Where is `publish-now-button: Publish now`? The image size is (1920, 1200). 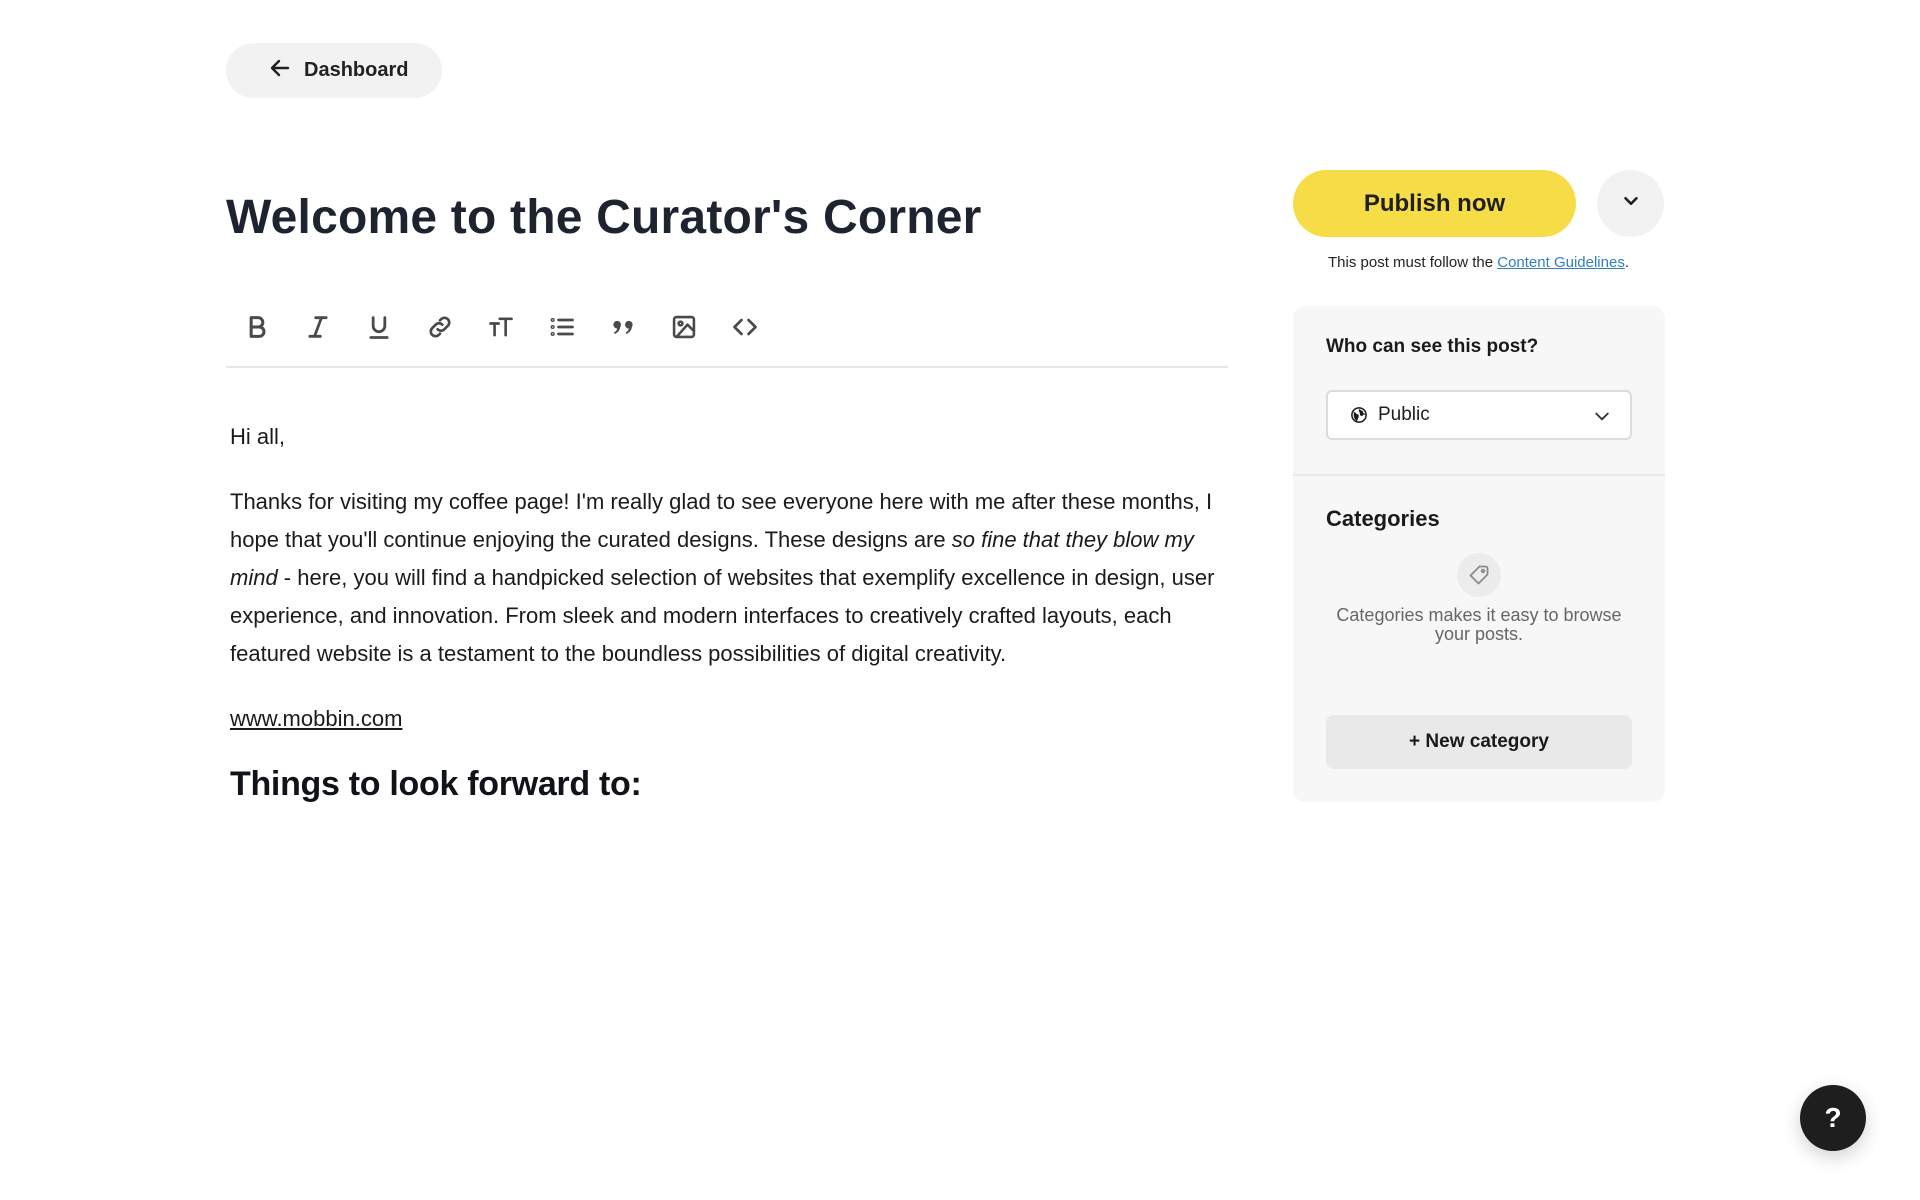
publish-now-button: Publish now is located at coordinates (1434, 203).